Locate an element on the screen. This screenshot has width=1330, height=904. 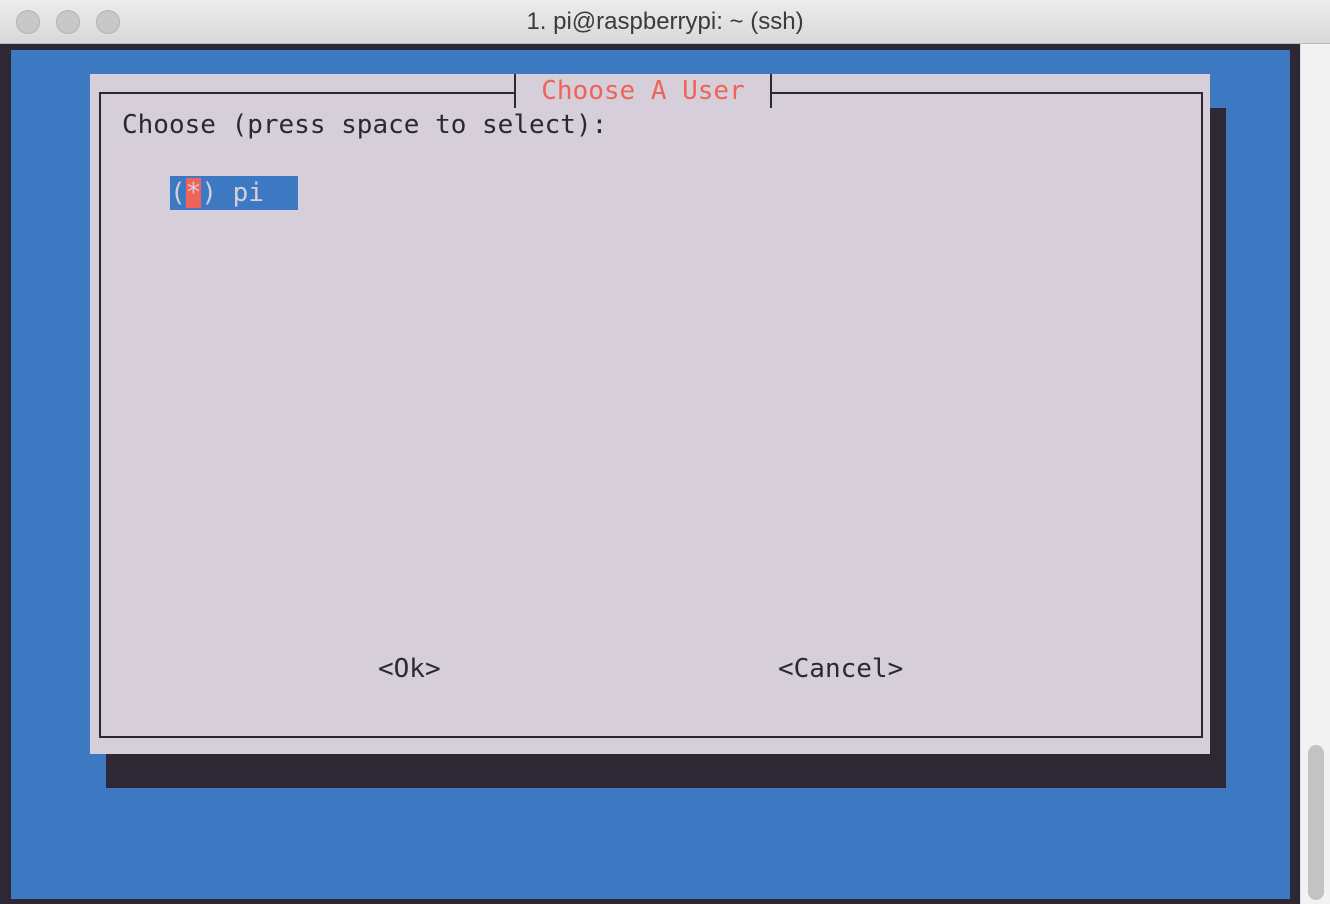
dialog-title: Choose A User is located at coordinates (643, 91).